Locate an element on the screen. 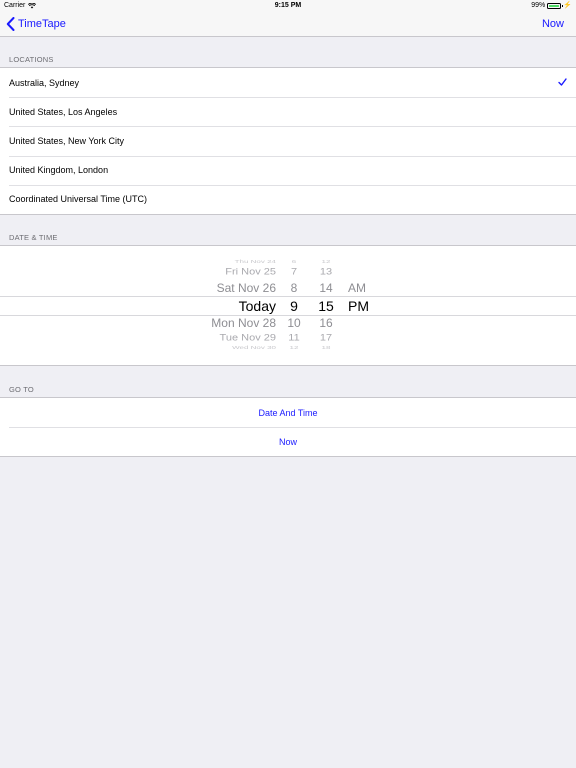 This screenshot has height=768, width=576. picker-minute-item: 14 is located at coordinates (326, 288).